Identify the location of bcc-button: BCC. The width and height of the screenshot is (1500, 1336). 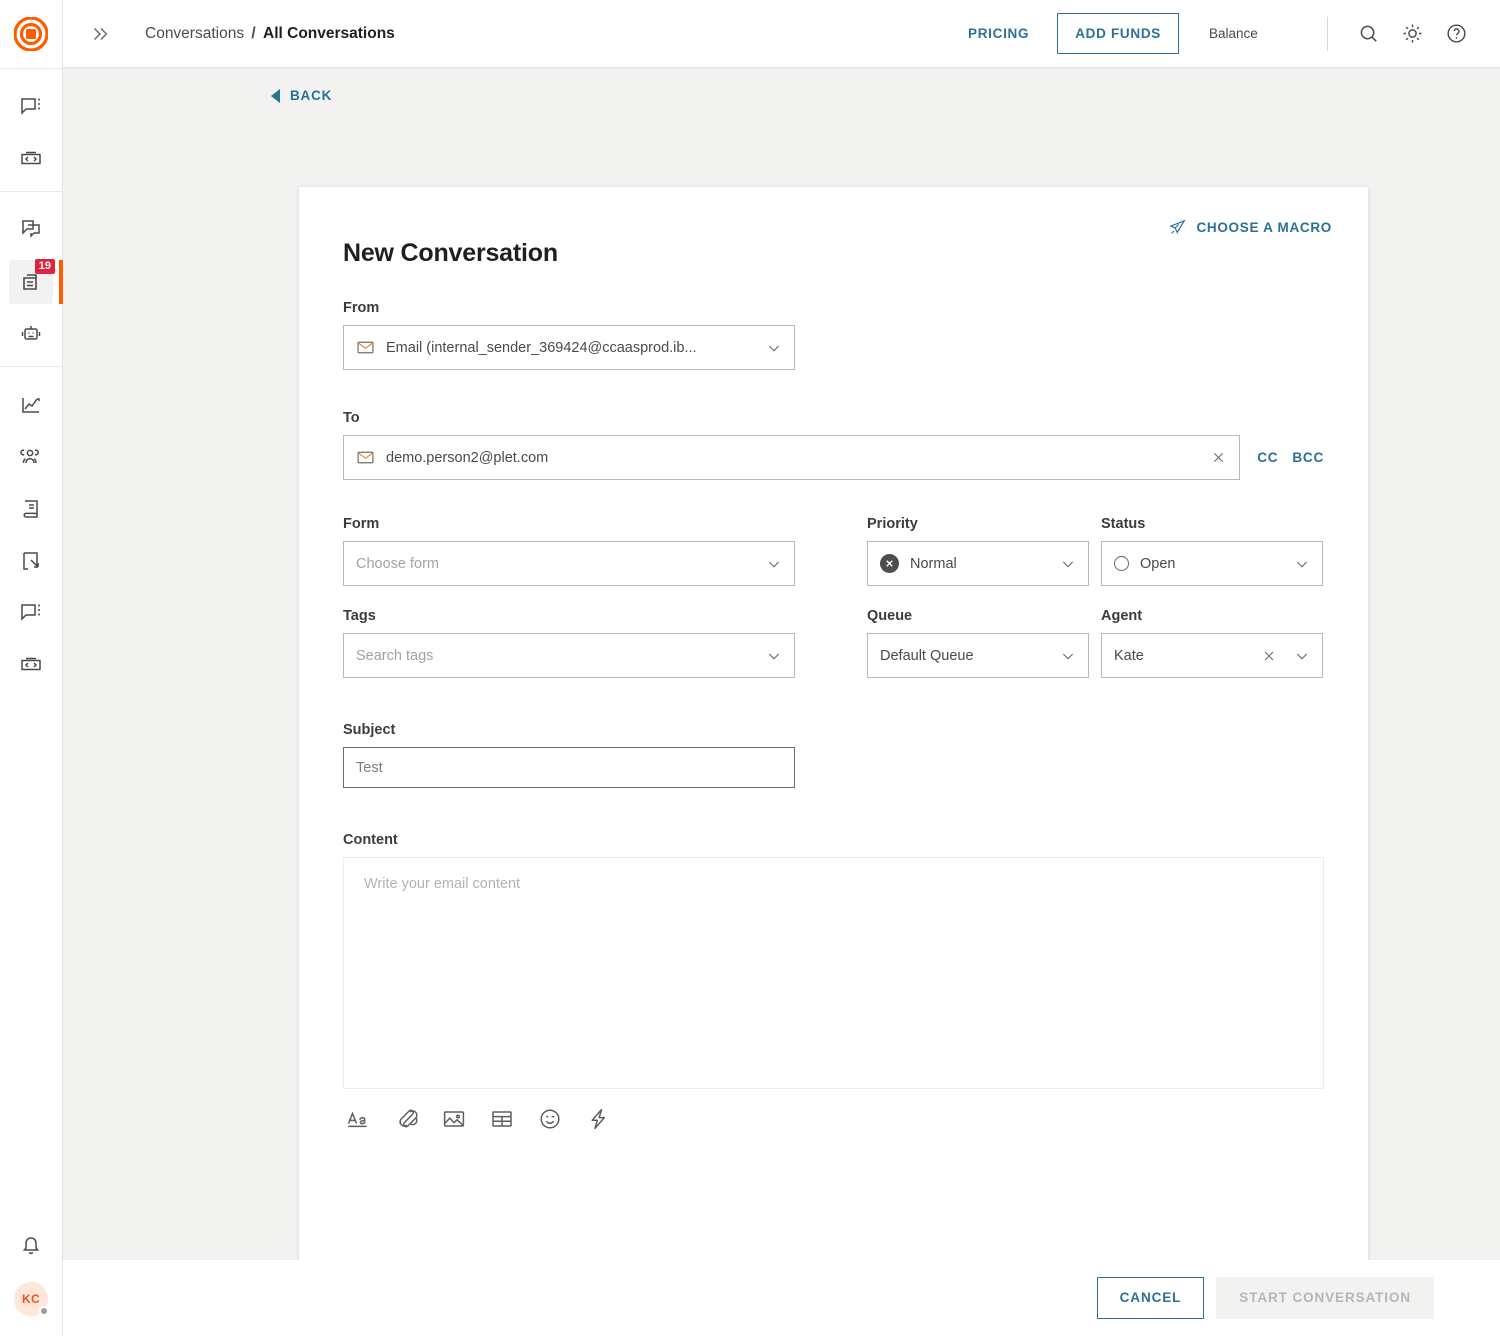
(1308, 457).